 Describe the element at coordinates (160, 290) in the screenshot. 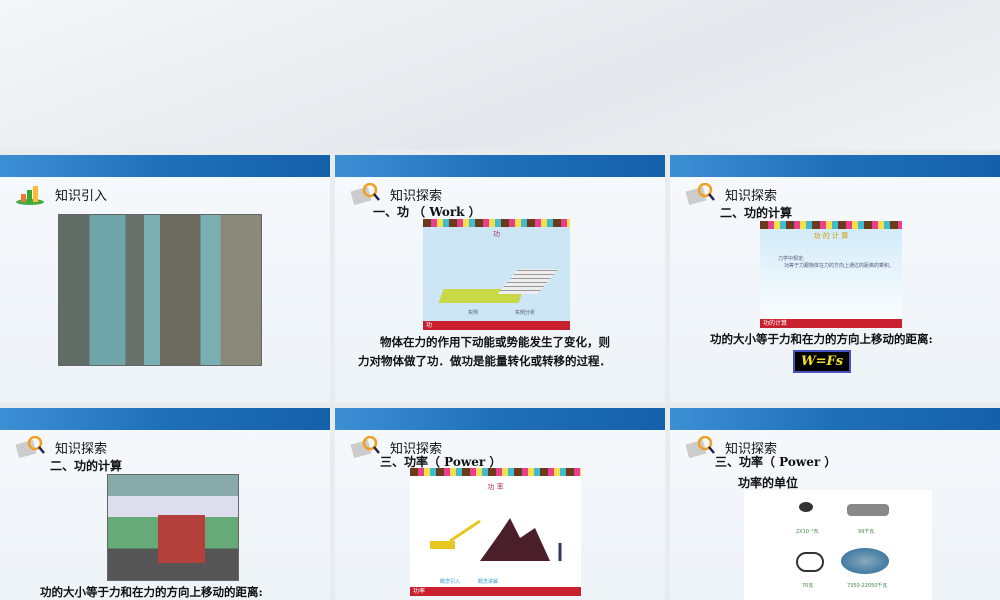

I see `sailboats-video-image` at that location.